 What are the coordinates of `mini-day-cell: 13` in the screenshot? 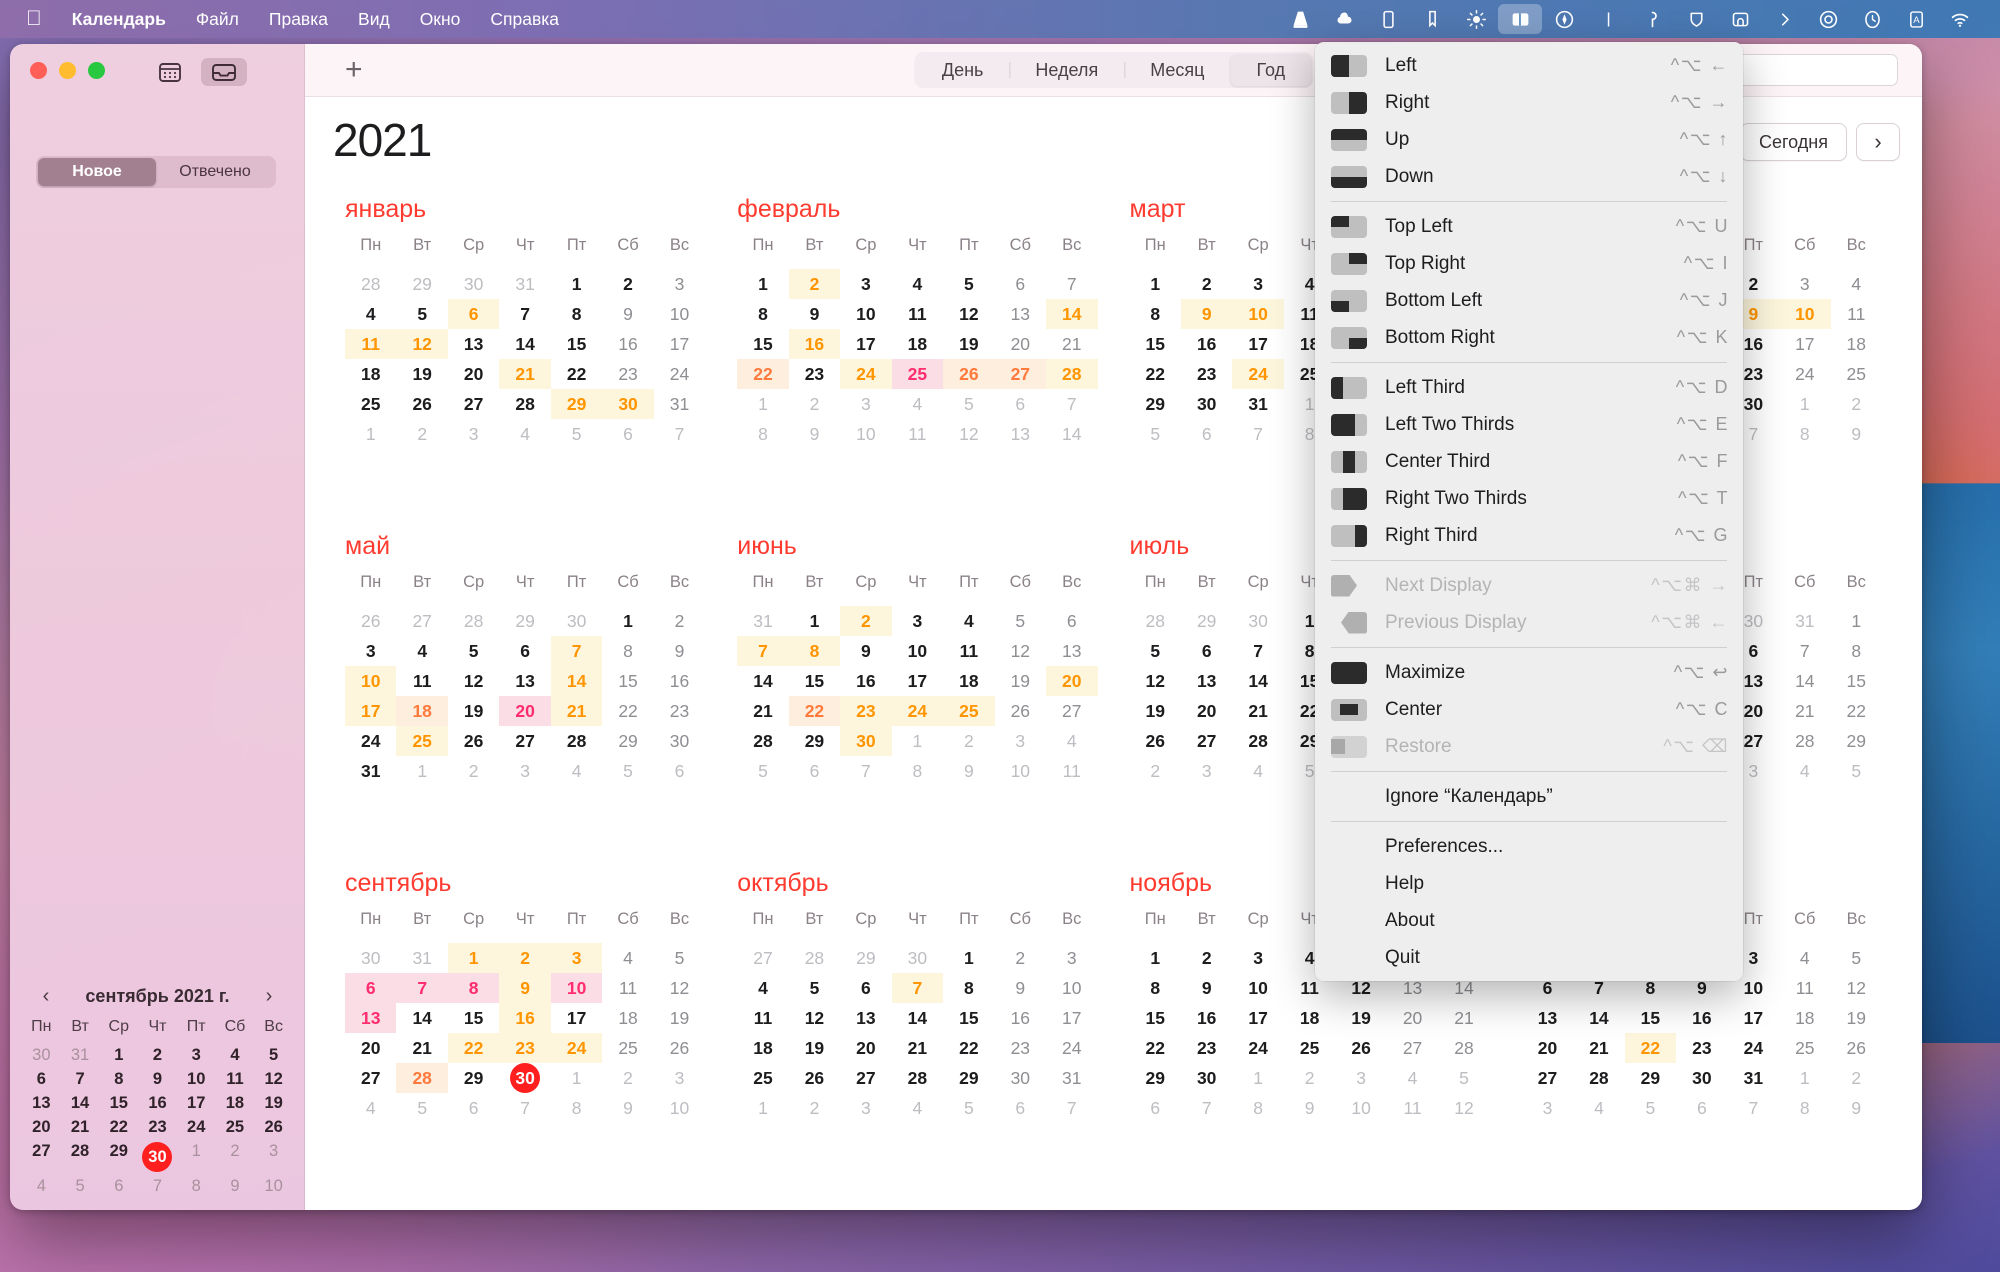 It's located at (41, 1103).